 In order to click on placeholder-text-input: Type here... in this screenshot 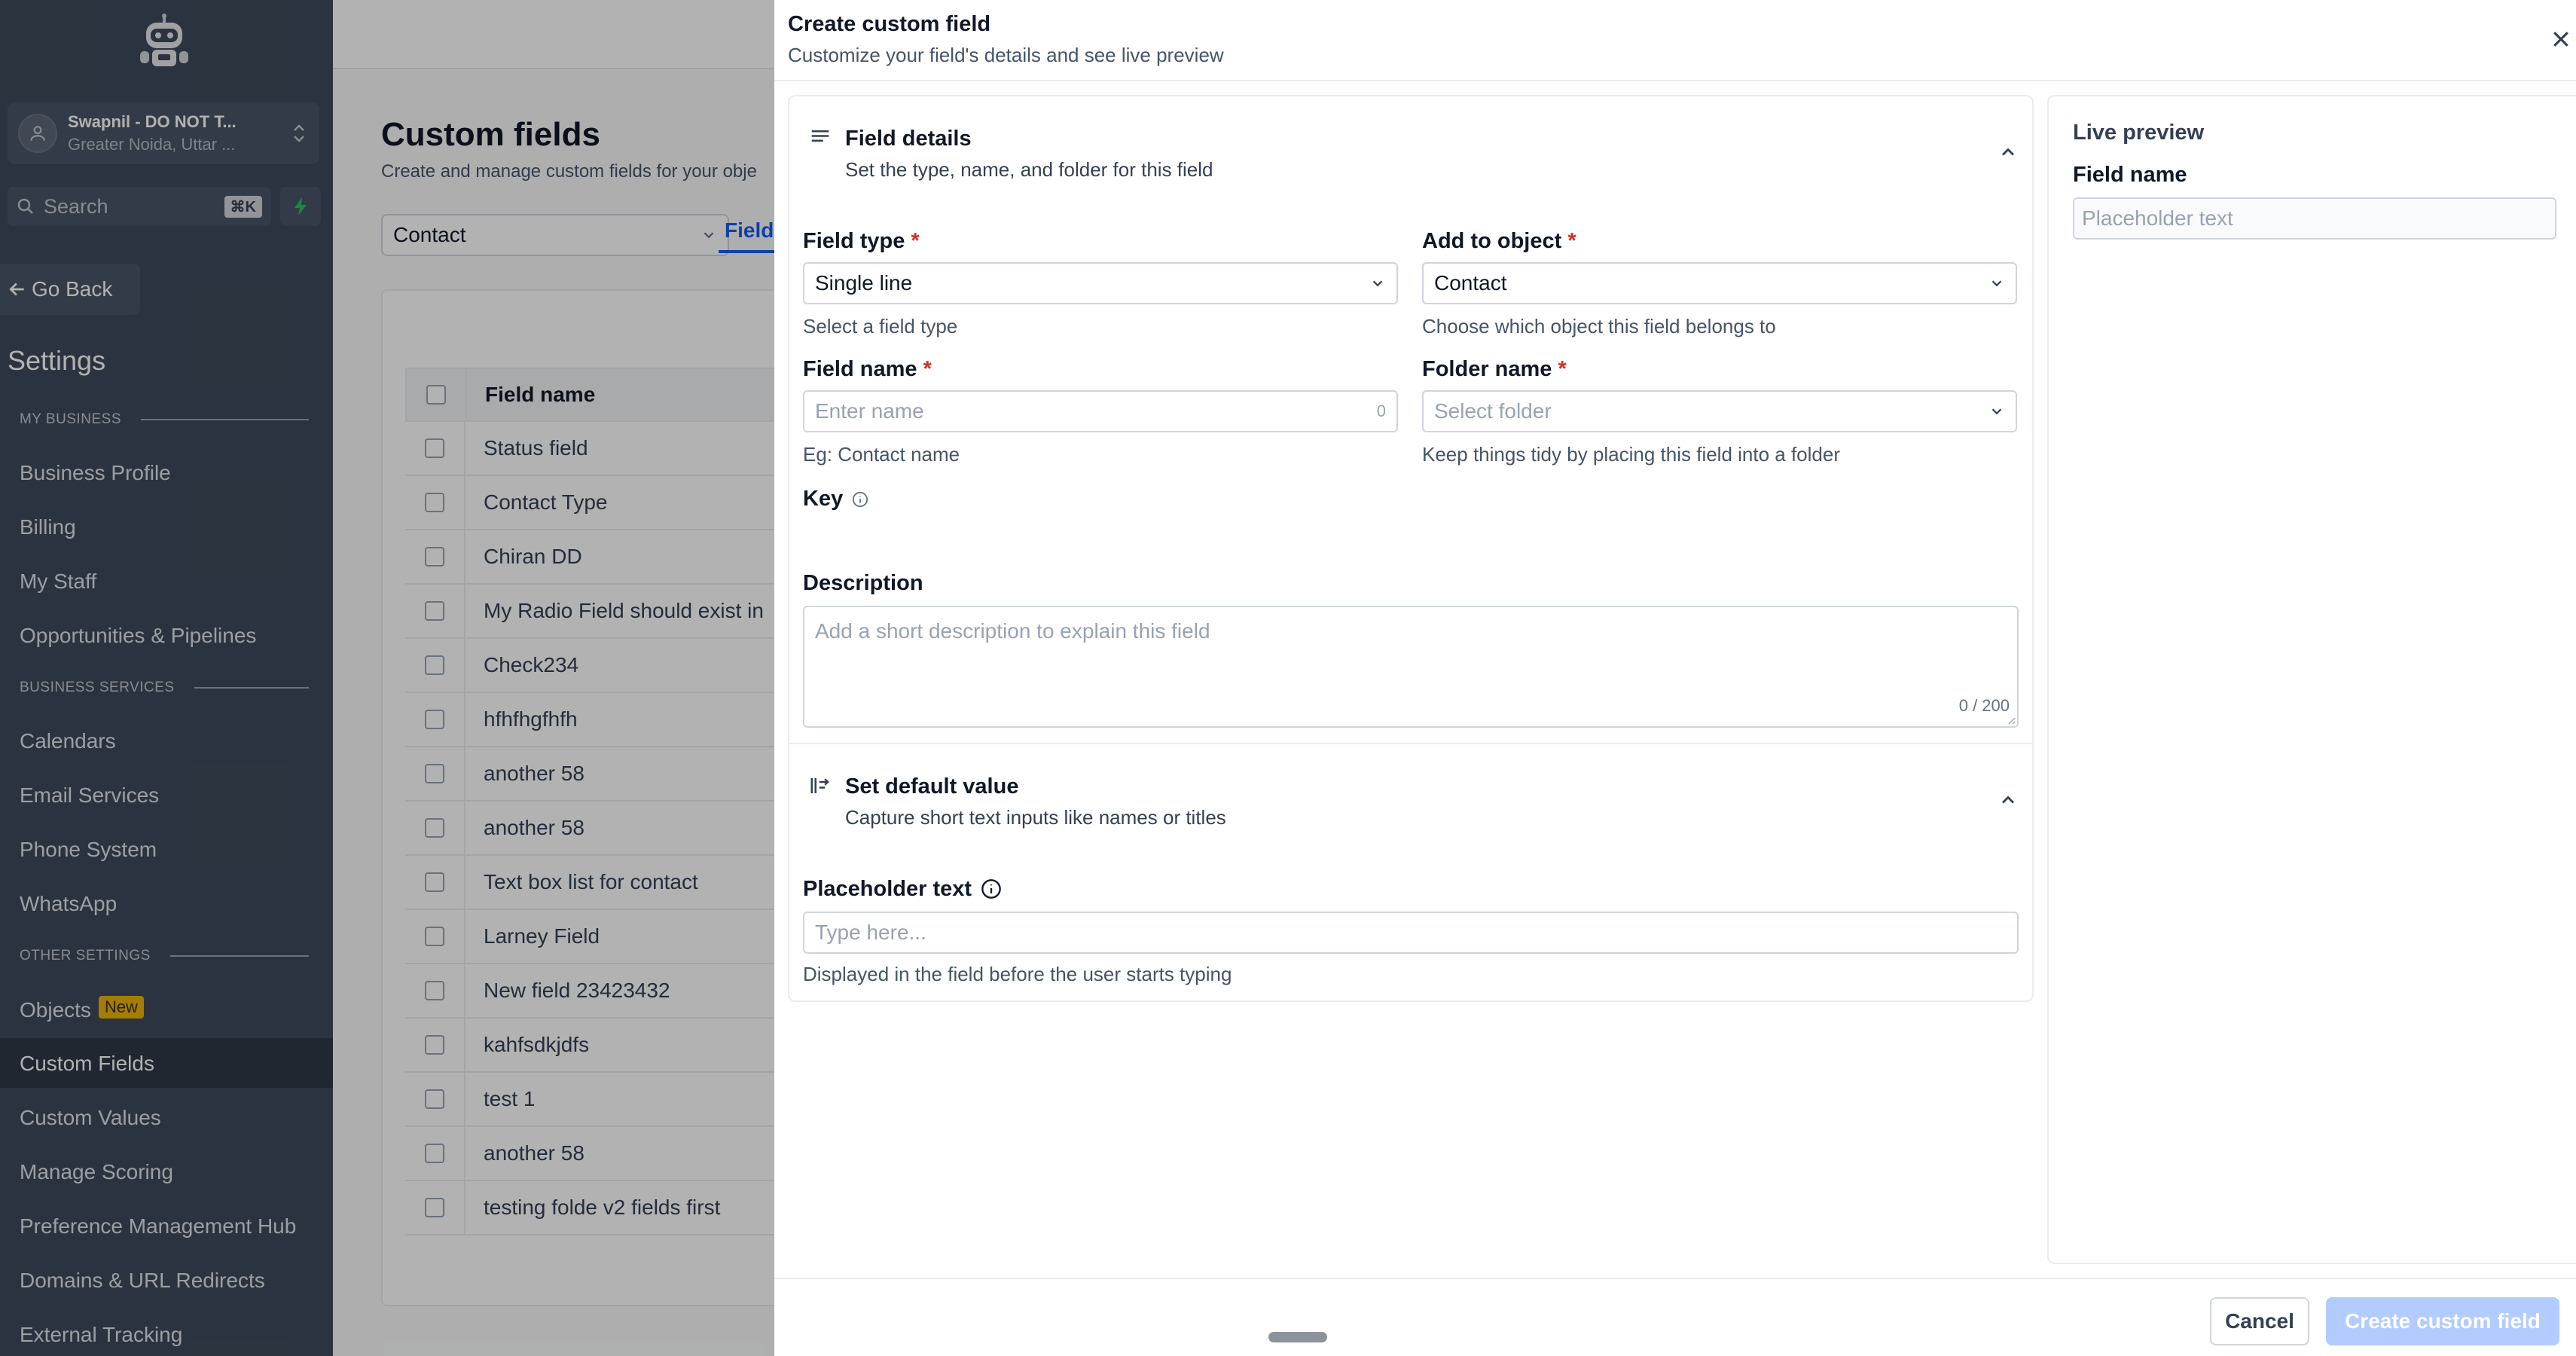, I will do `click(1411, 933)`.